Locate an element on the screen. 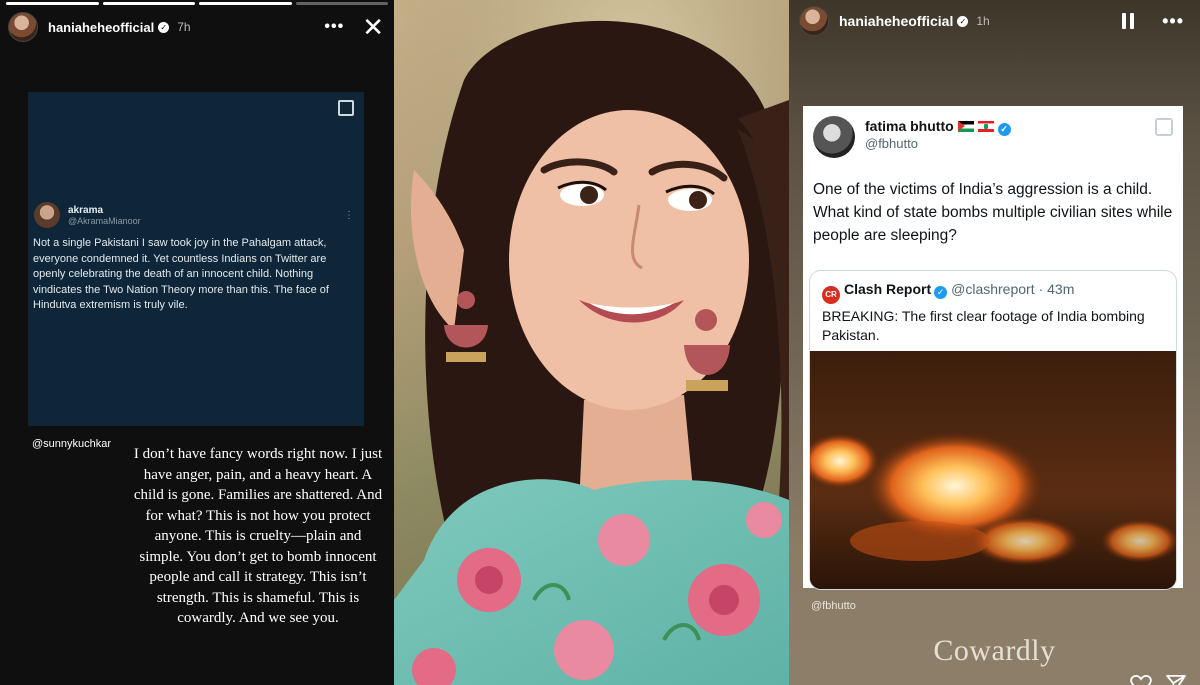  story-actions is located at coordinates (1158, 680).